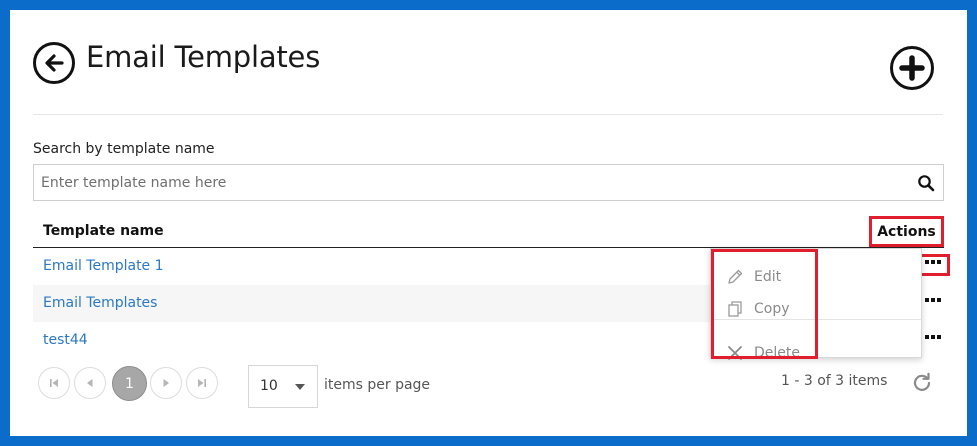 The height and width of the screenshot is (446, 977). I want to click on column-header-template-name: Template name, so click(103, 231).